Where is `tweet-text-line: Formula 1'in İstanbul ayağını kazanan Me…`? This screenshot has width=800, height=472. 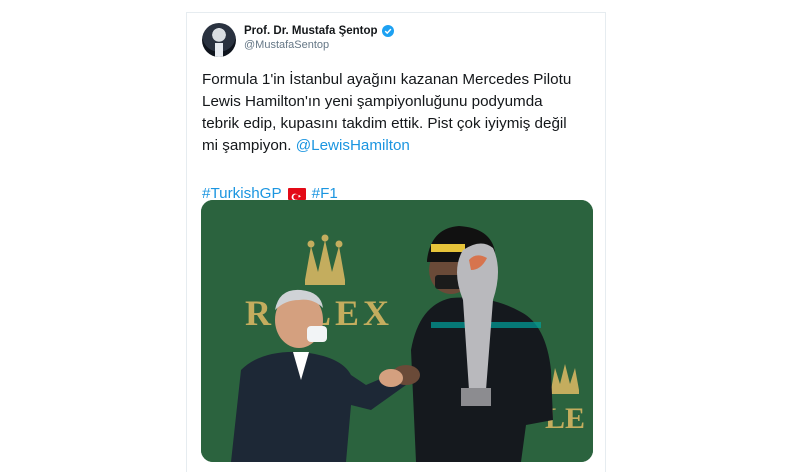
tweet-text-line: Formula 1'in İstanbul ayağını kazanan Me… is located at coordinates (387, 79).